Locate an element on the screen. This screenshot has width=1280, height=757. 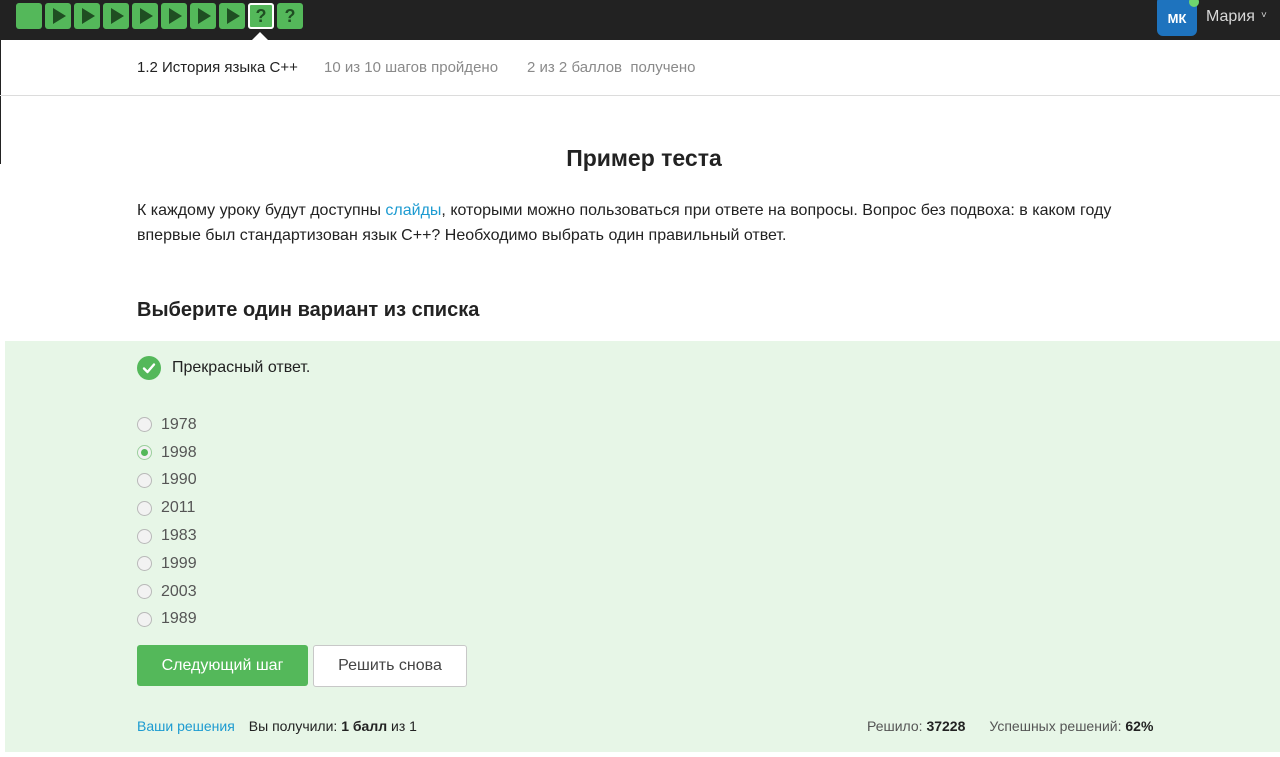
answer-label: 1983 is located at coordinates (179, 536).